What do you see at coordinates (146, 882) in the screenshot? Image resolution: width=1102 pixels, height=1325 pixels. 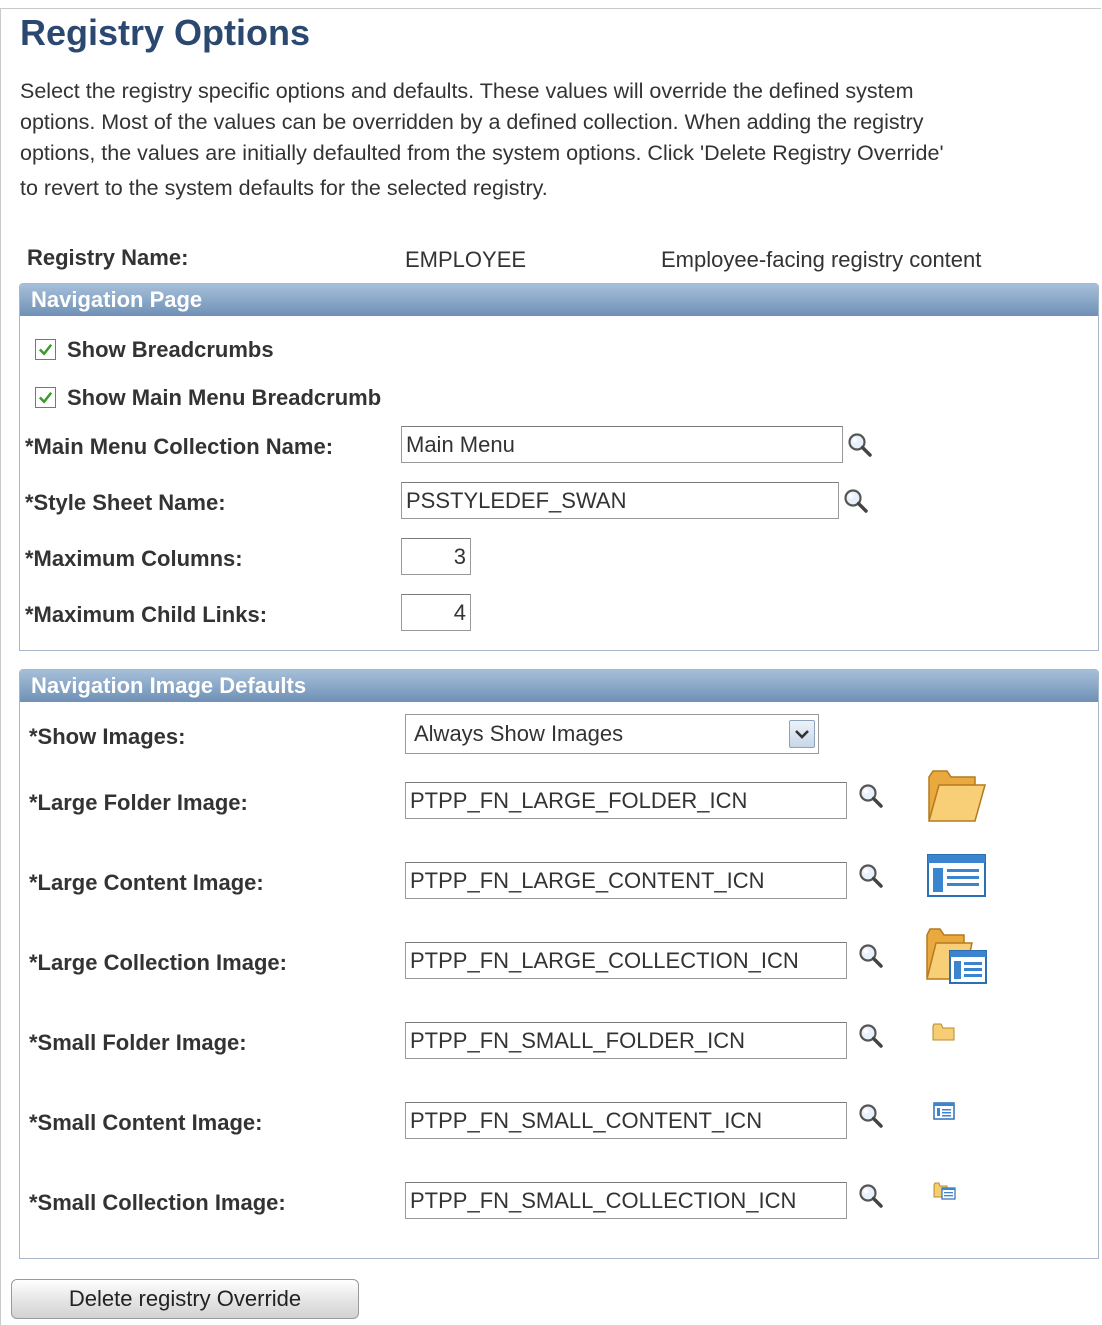 I see `large-content-label: *Large Content Image:` at bounding box center [146, 882].